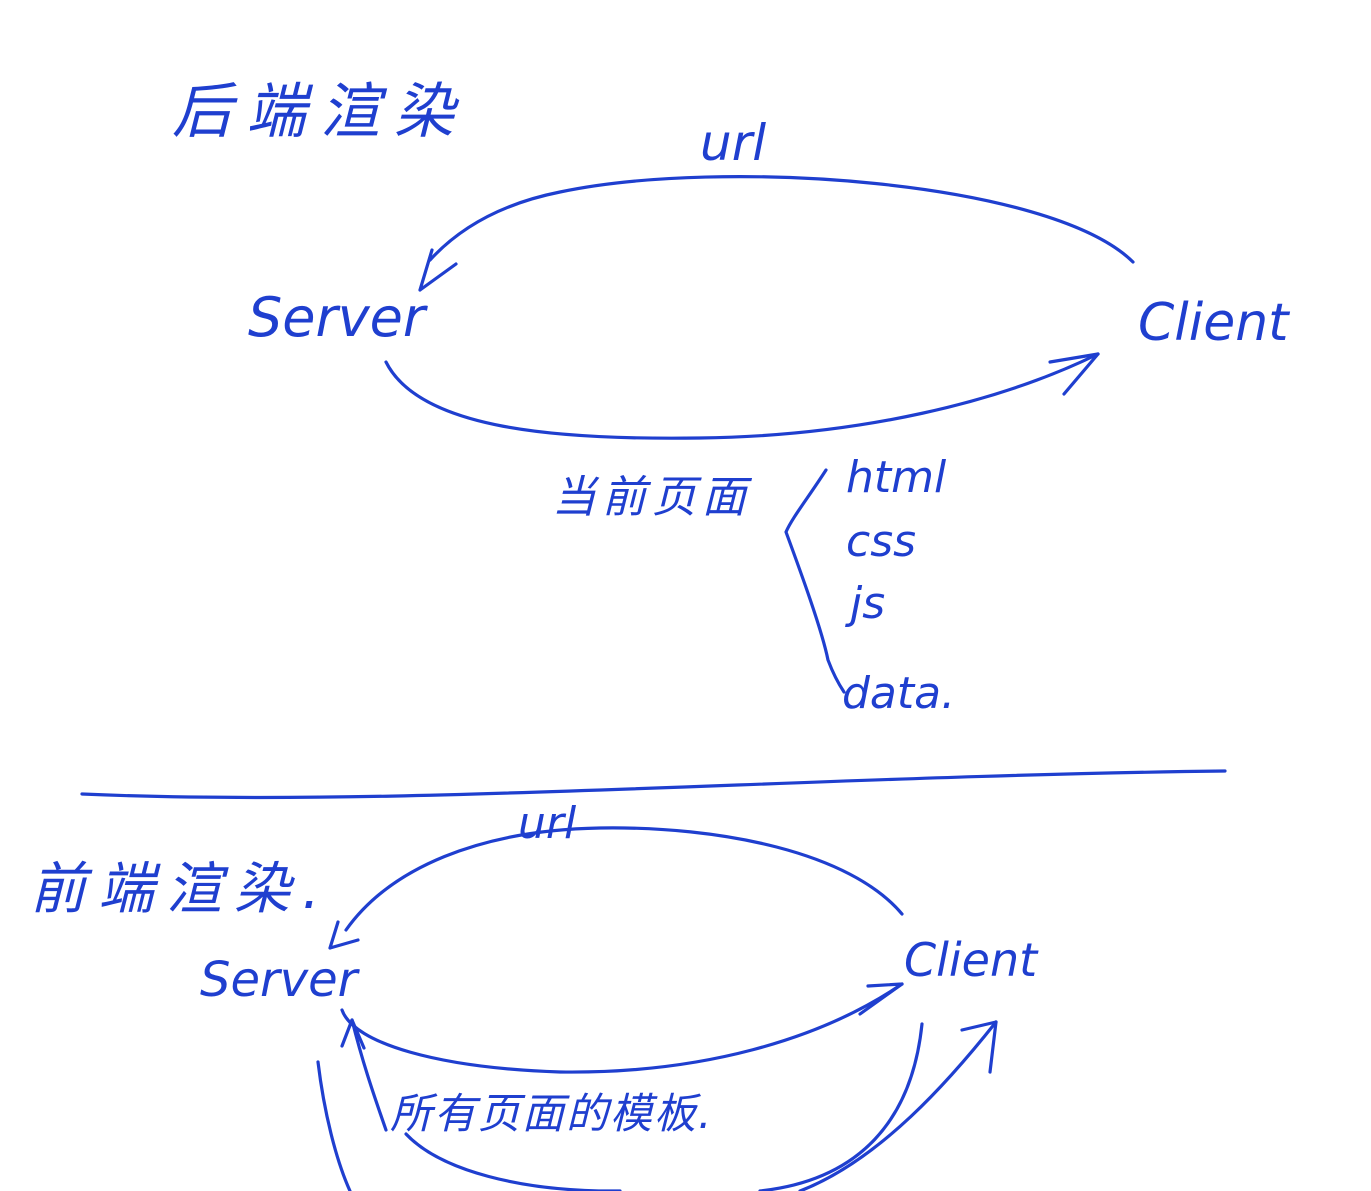  I want to click on bottom-response-arrowhead, so click(881, 999).